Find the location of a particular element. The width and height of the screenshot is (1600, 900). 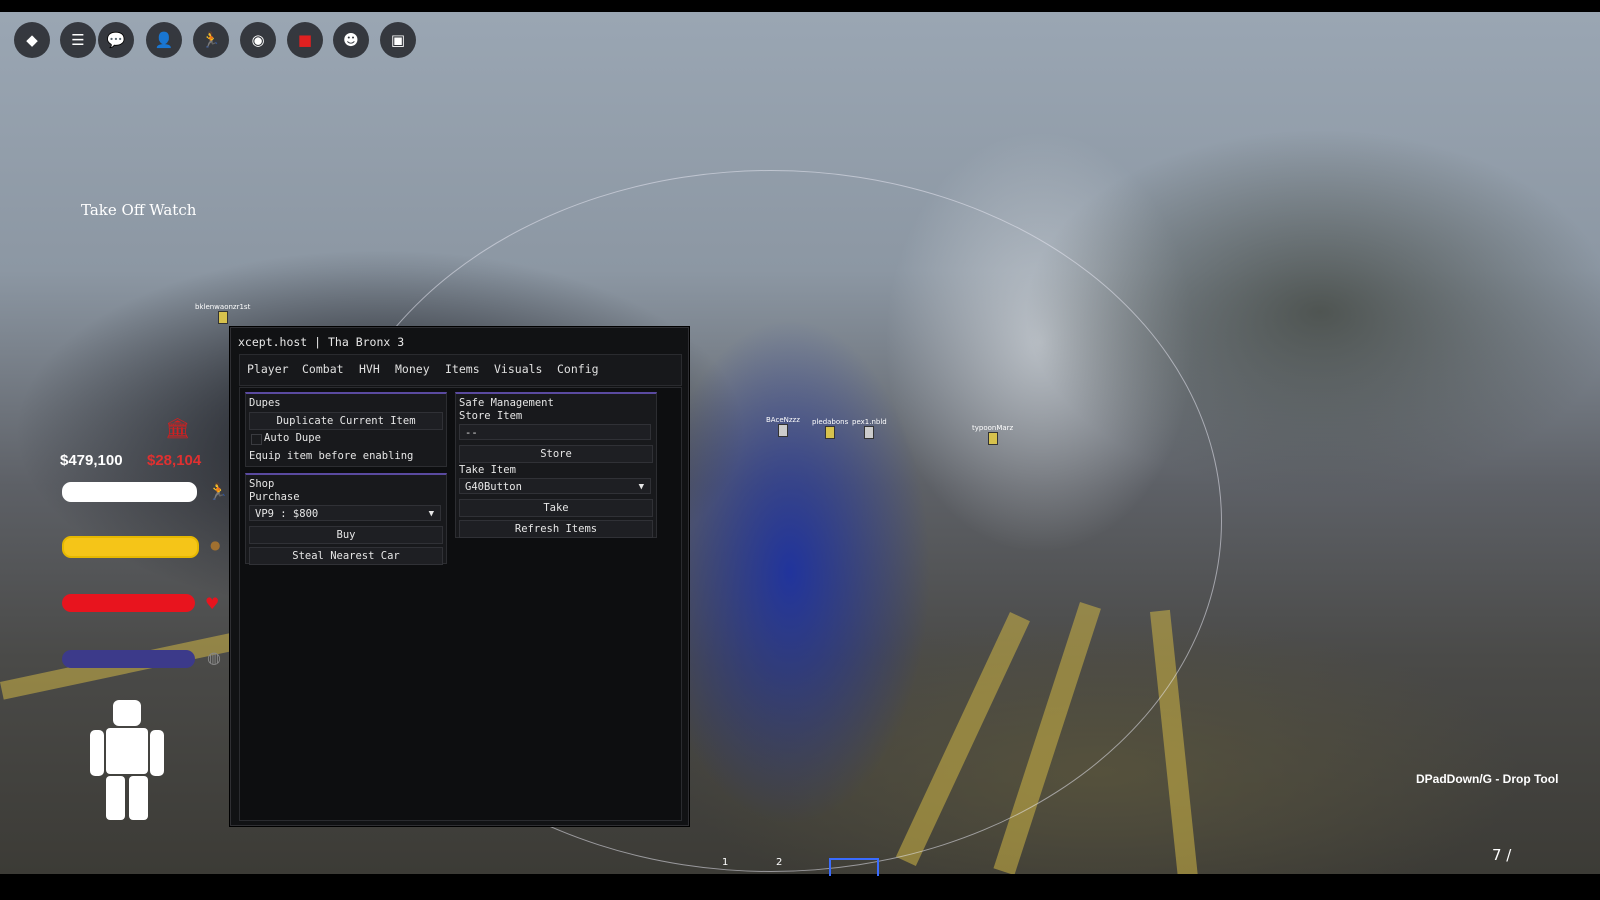

shop-header: Shop is located at coordinates (262, 484).